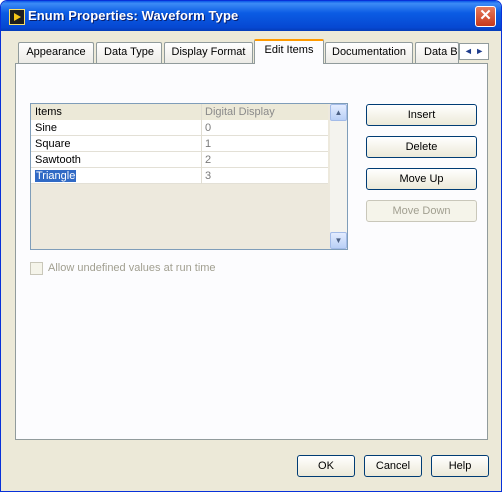 The width and height of the screenshot is (502, 492). I want to click on delete-button: Delete, so click(421, 147).